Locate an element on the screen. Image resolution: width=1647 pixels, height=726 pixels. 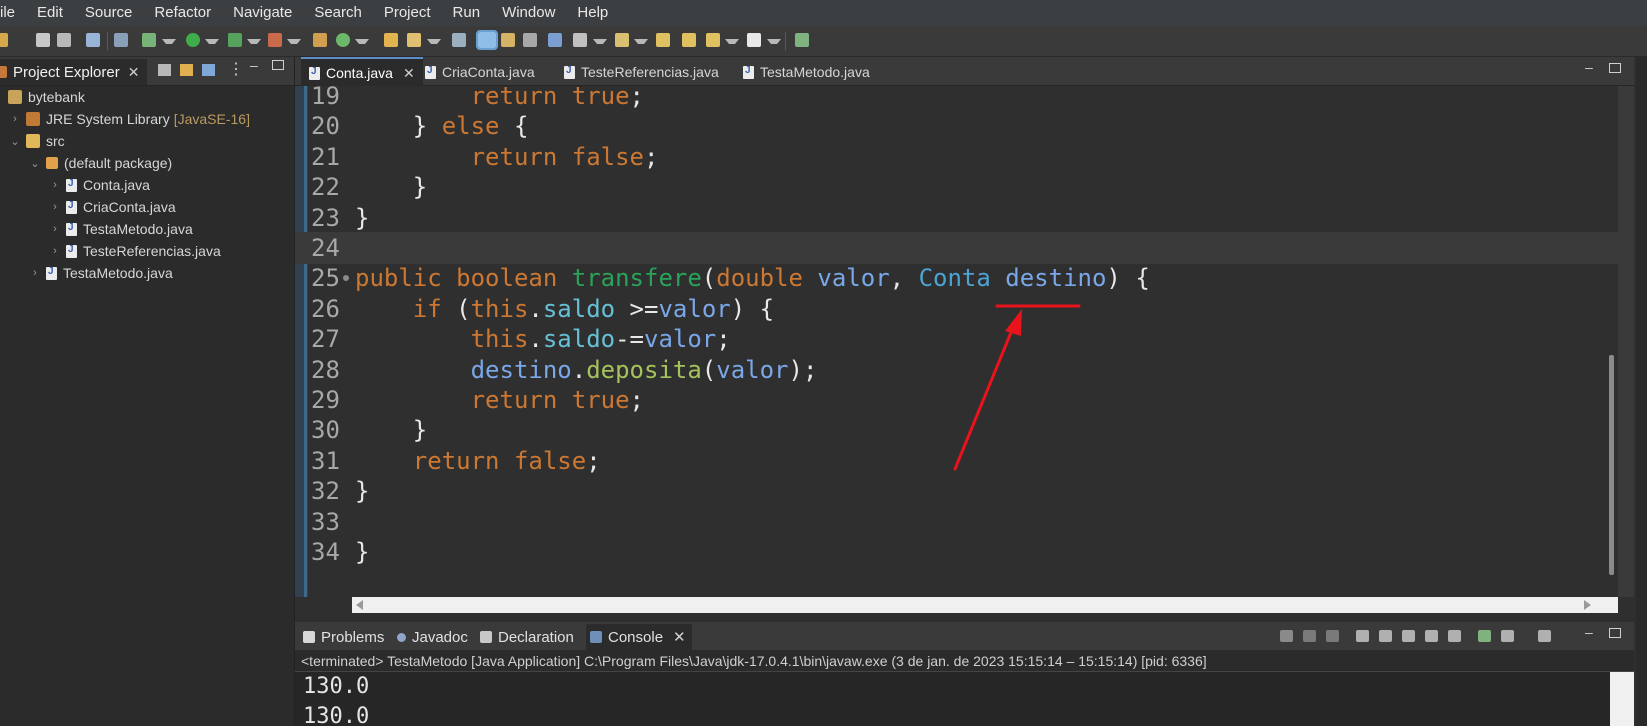
editor-vertical-scrollbar is located at coordinates (1626, 341).